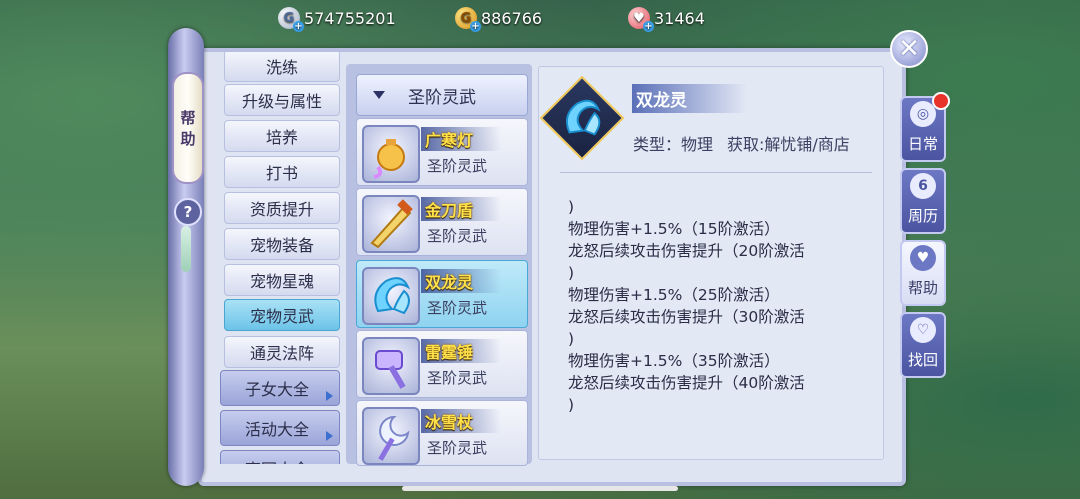  What do you see at coordinates (922, 360) in the screenshot?
I see `tab-label: 找回` at bounding box center [922, 360].